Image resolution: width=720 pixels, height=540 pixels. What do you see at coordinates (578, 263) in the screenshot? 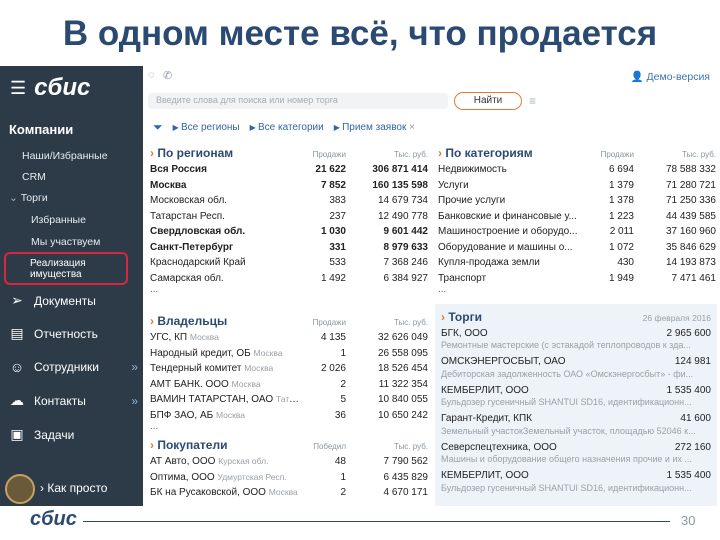
I see `table-row: Купля-продажа земли 430 14 193 873` at bounding box center [578, 263].